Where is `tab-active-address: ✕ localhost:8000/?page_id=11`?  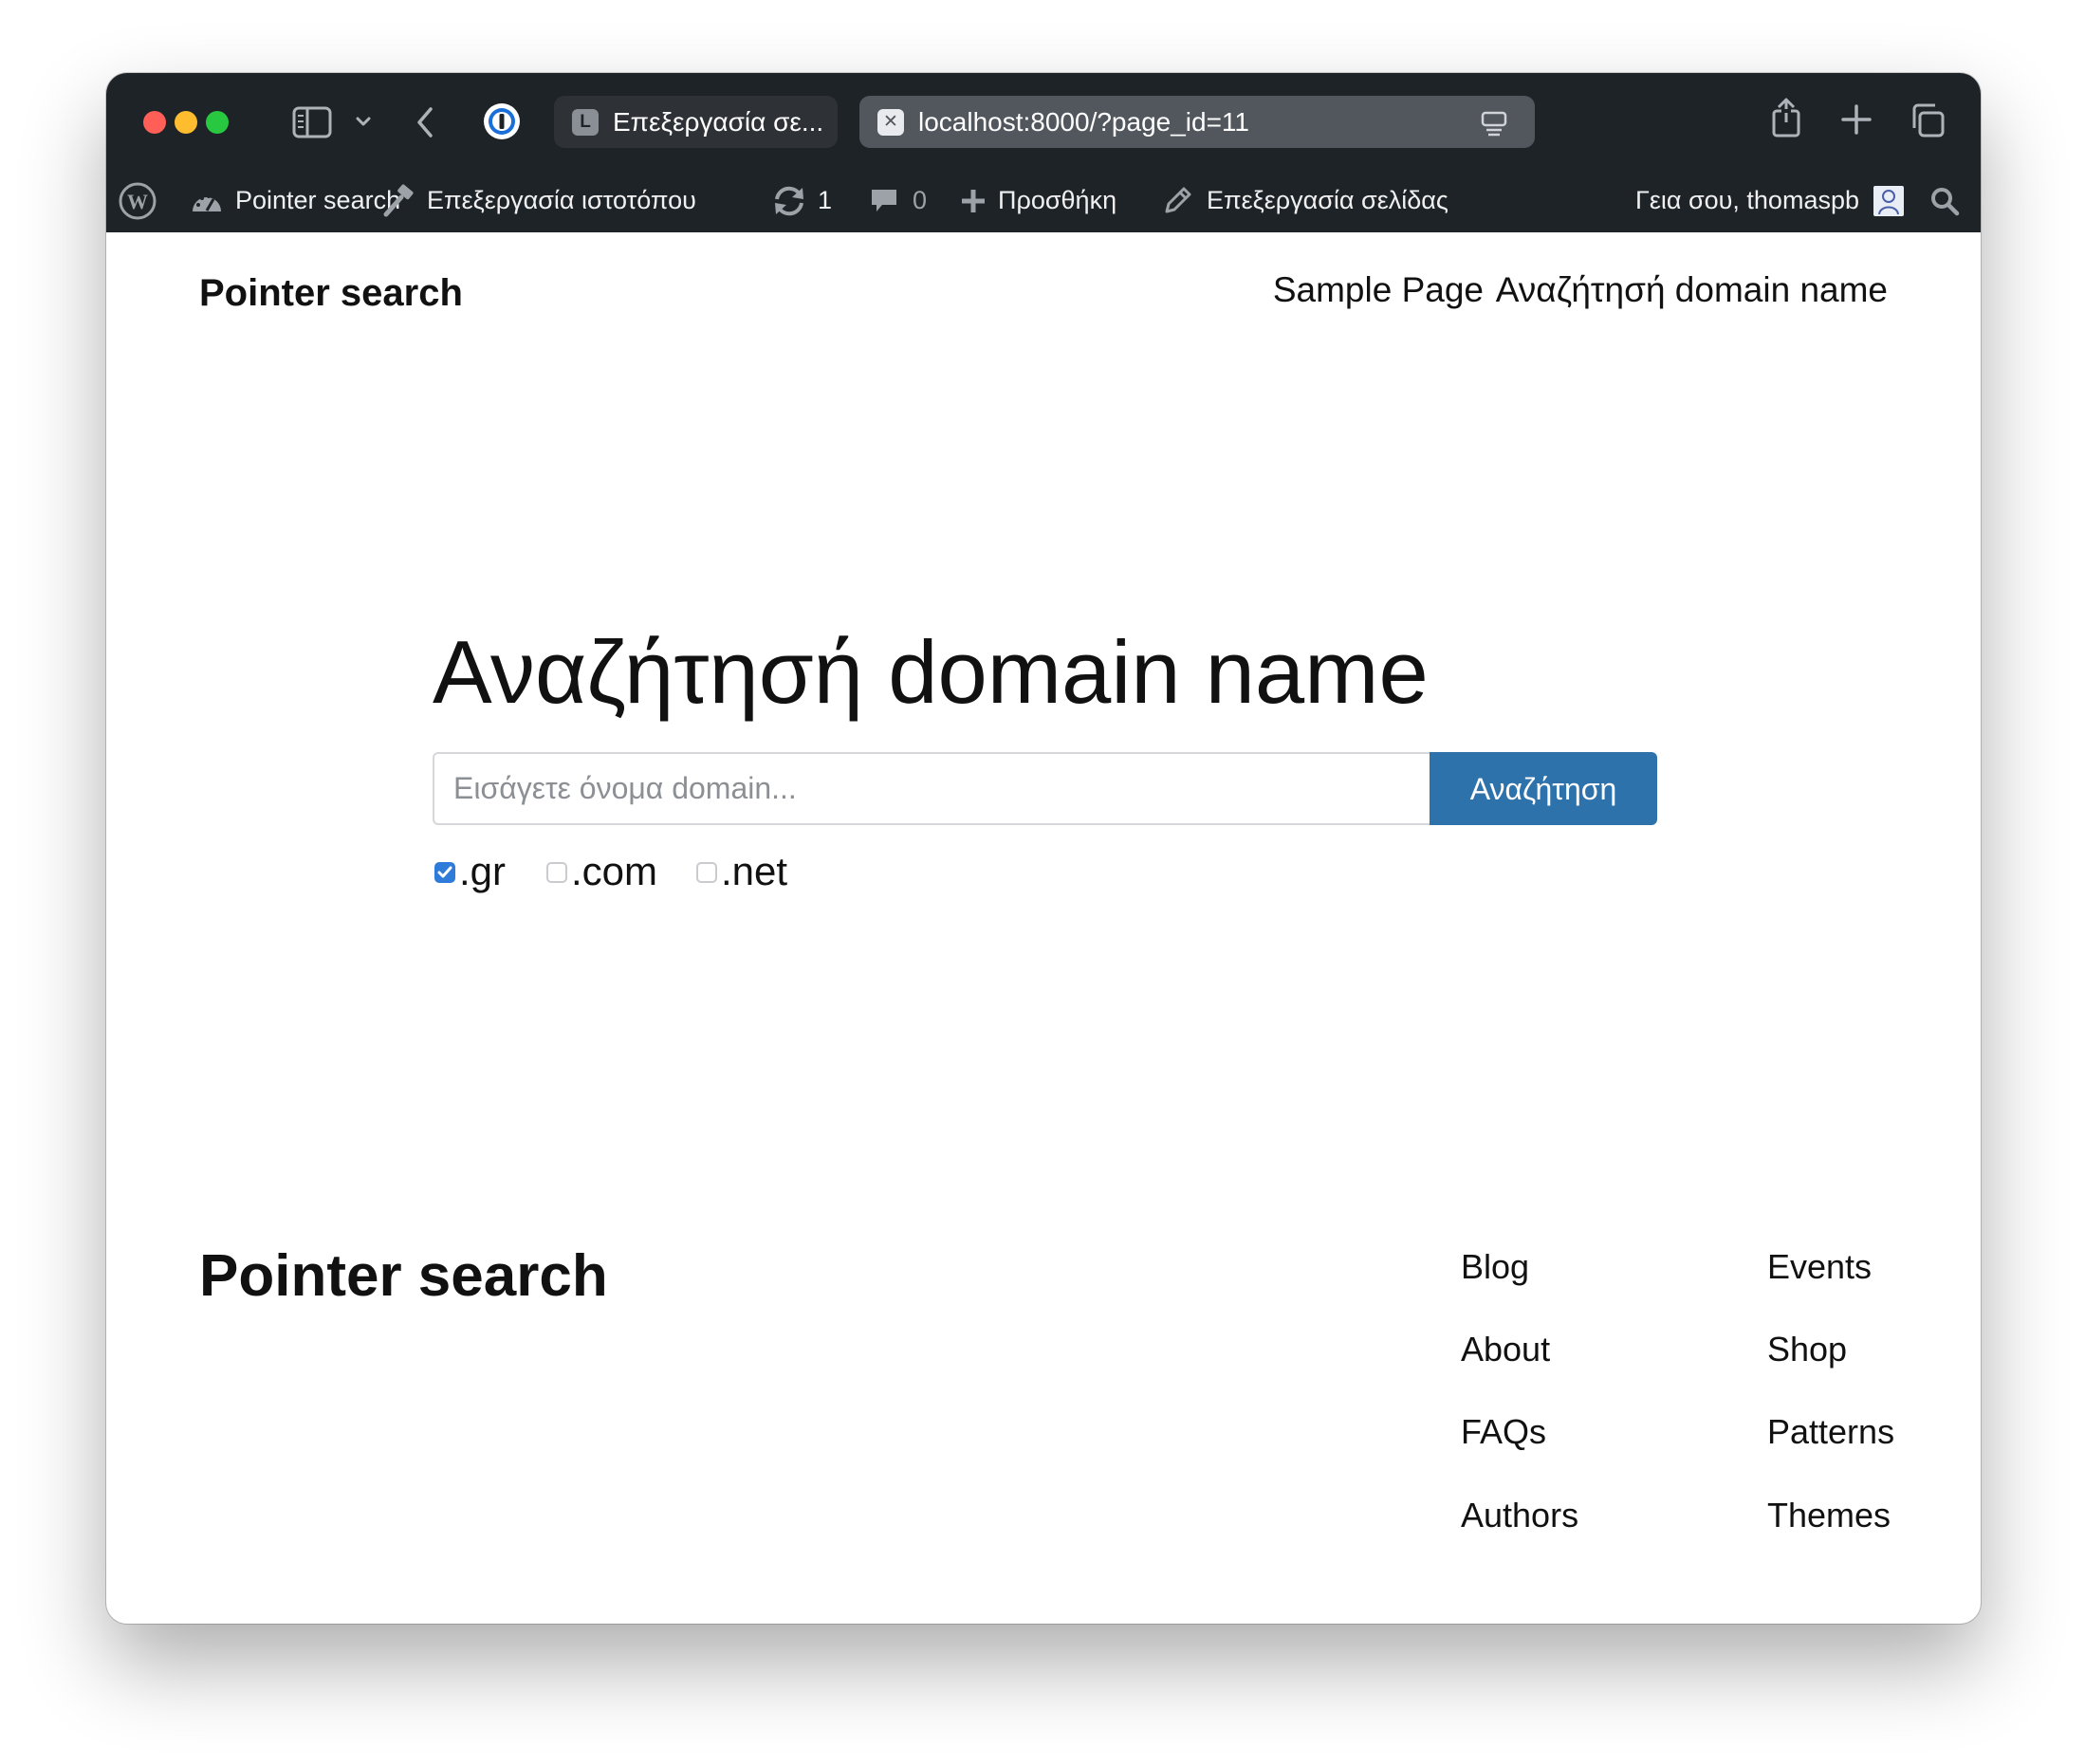 tab-active-address: ✕ localhost:8000/?page_id=11 is located at coordinates (1197, 122).